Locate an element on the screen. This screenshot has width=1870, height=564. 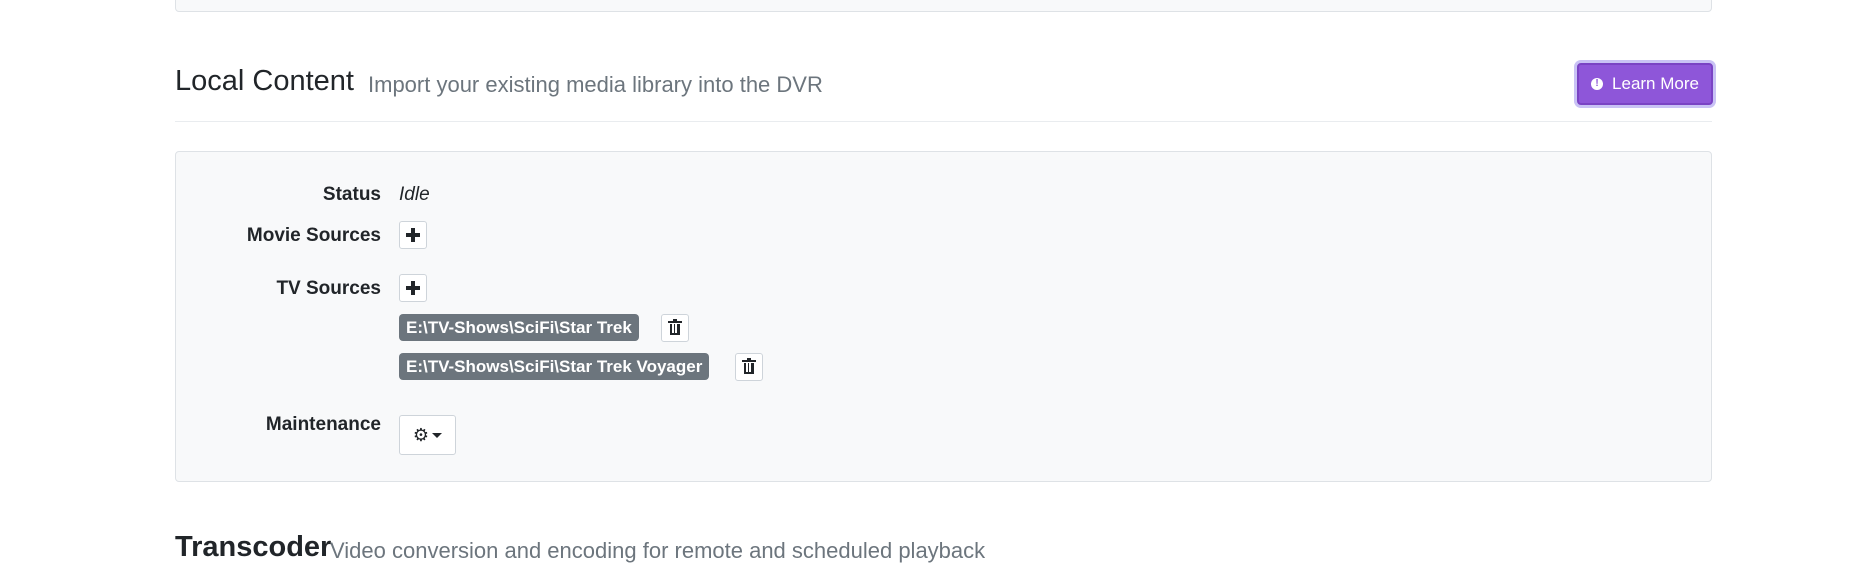
status-value: Idle is located at coordinates (414, 194).